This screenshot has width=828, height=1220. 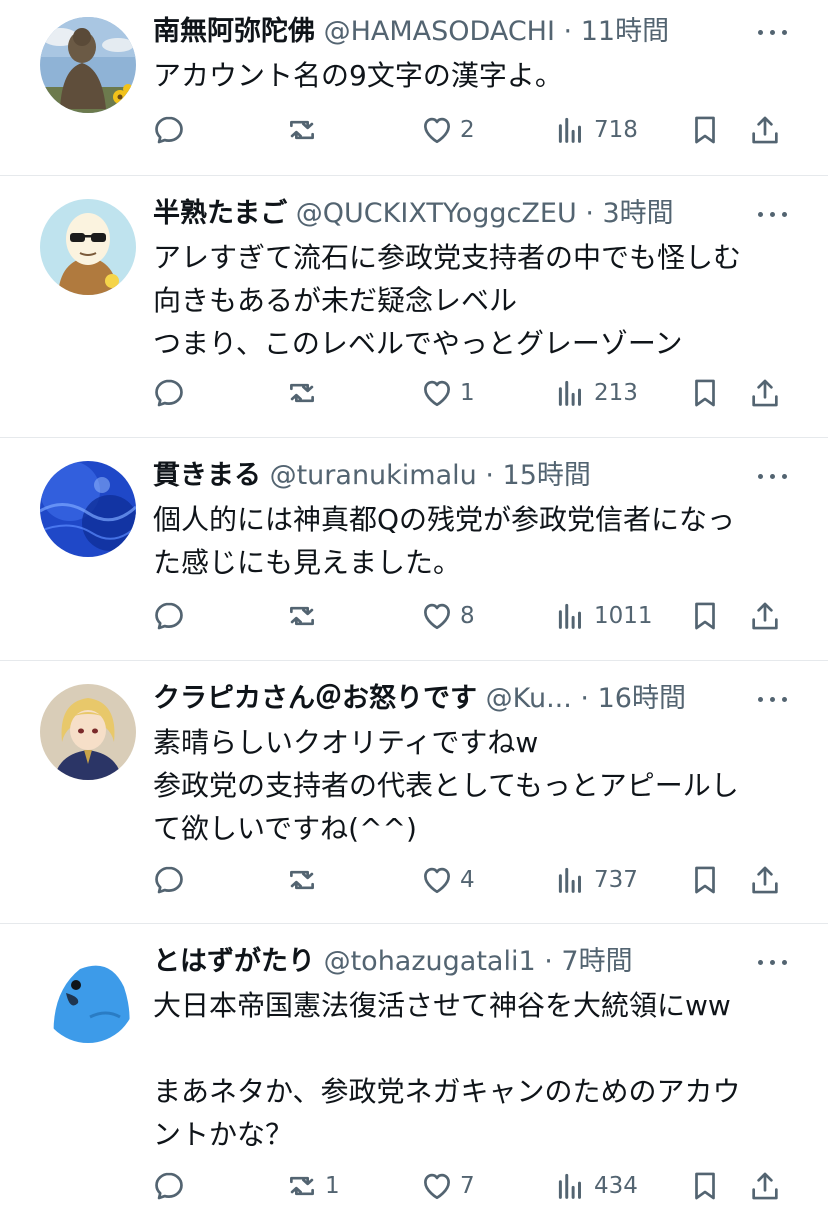 What do you see at coordinates (436, 213) in the screenshot?
I see `user-handle: @QUCKIXTYoggcZEU` at bounding box center [436, 213].